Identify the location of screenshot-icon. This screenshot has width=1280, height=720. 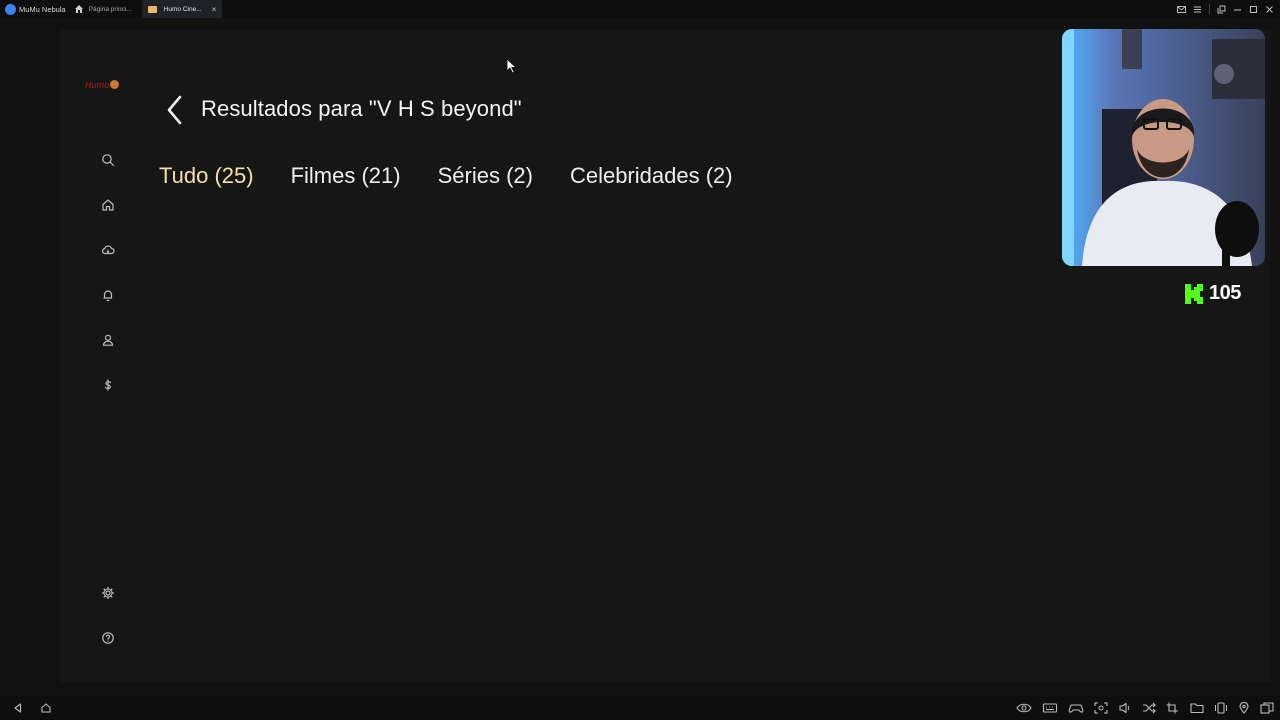
(1101, 708).